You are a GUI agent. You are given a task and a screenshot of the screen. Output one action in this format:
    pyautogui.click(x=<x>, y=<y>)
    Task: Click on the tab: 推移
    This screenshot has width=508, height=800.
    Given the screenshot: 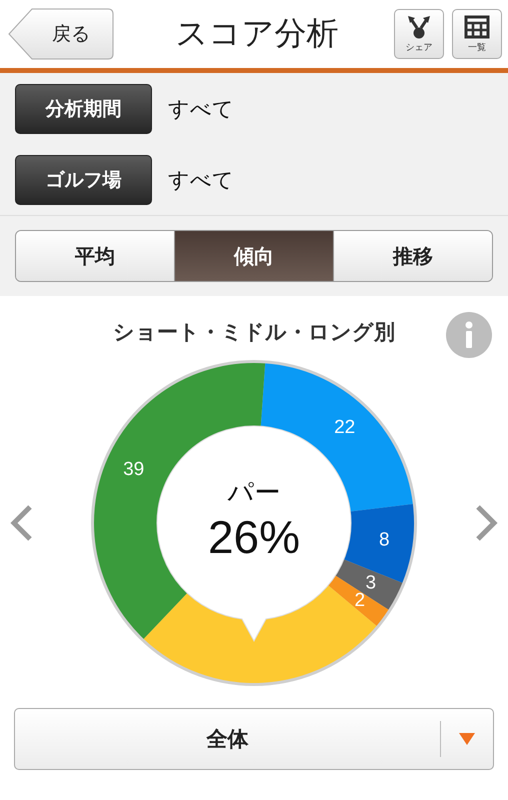 What is the action you would take?
    pyautogui.click(x=412, y=256)
    